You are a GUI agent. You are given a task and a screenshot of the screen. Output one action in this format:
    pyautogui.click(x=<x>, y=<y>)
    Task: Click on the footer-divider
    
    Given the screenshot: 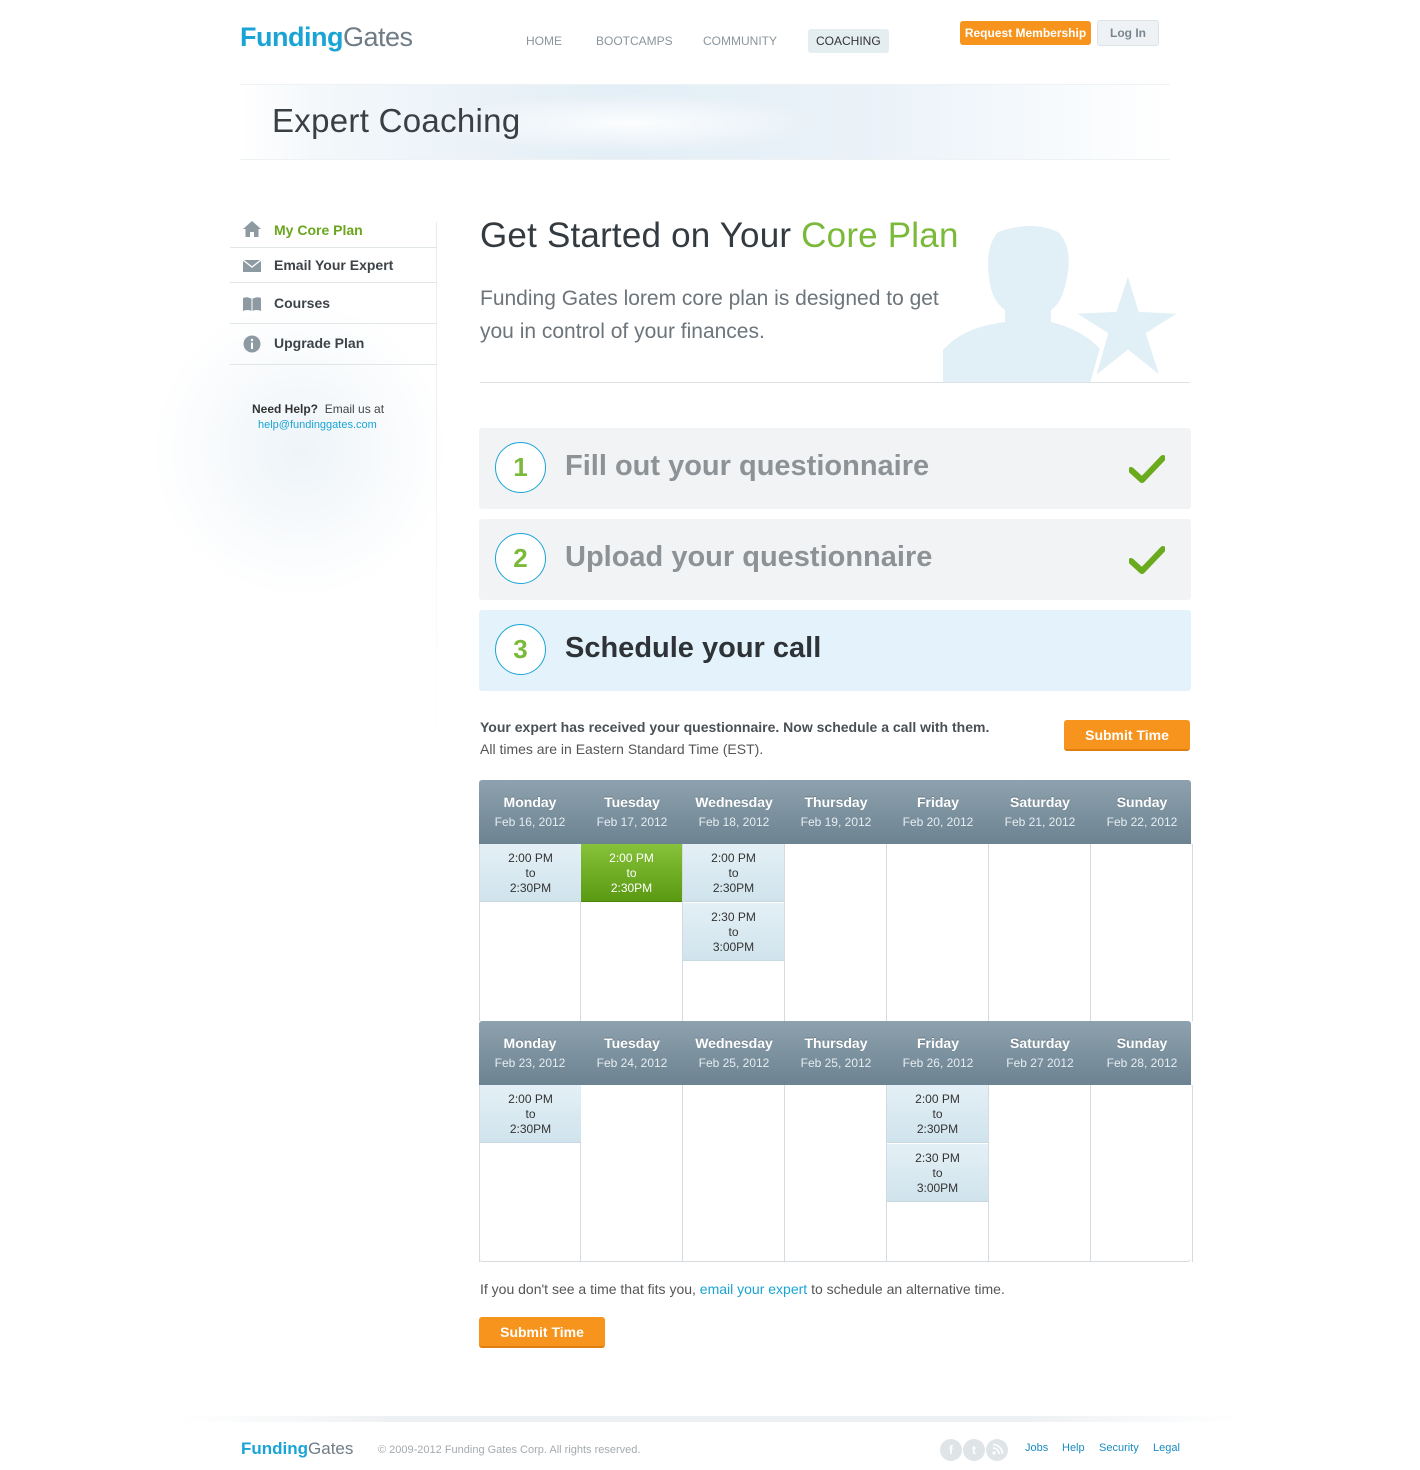 What is the action you would take?
    pyautogui.click(x=710, y=1419)
    